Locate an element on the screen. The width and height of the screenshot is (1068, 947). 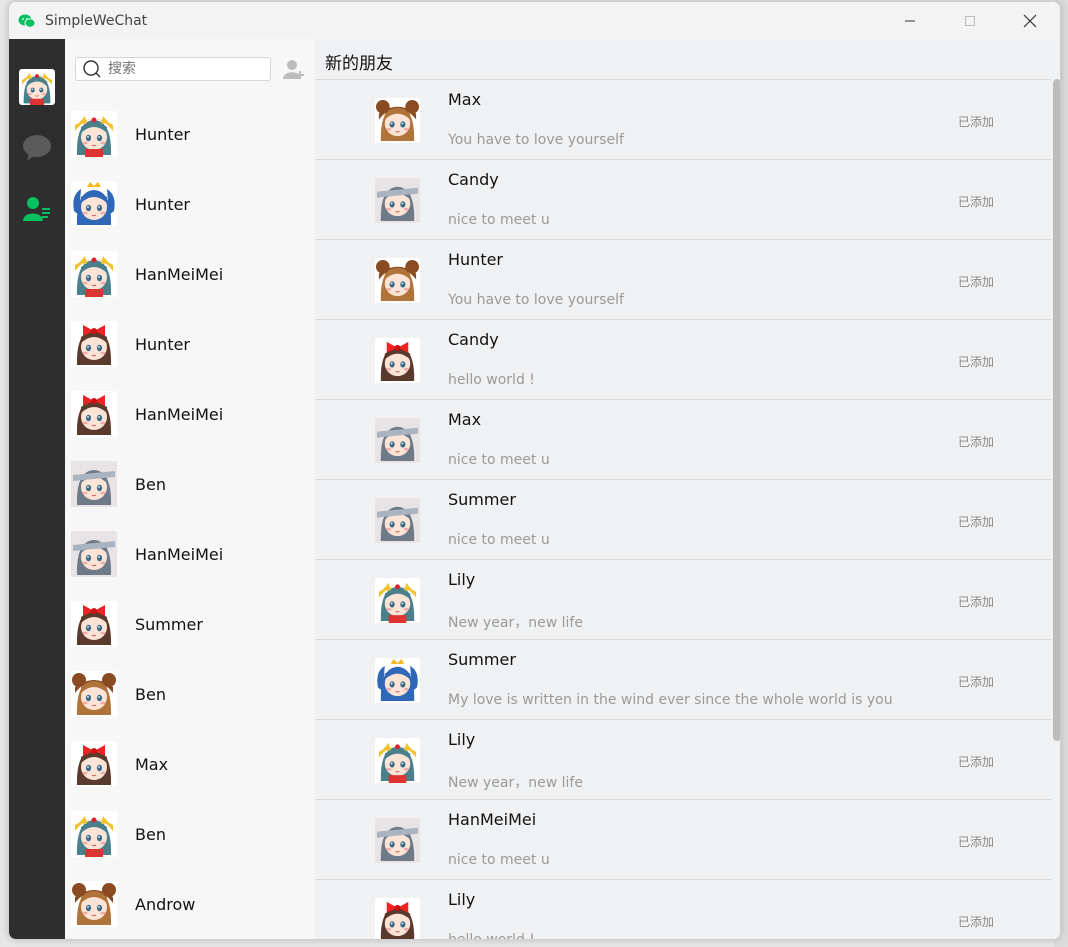
friend-request-row: Summer nice to meet u 已添加 is located at coordinates (683, 519).